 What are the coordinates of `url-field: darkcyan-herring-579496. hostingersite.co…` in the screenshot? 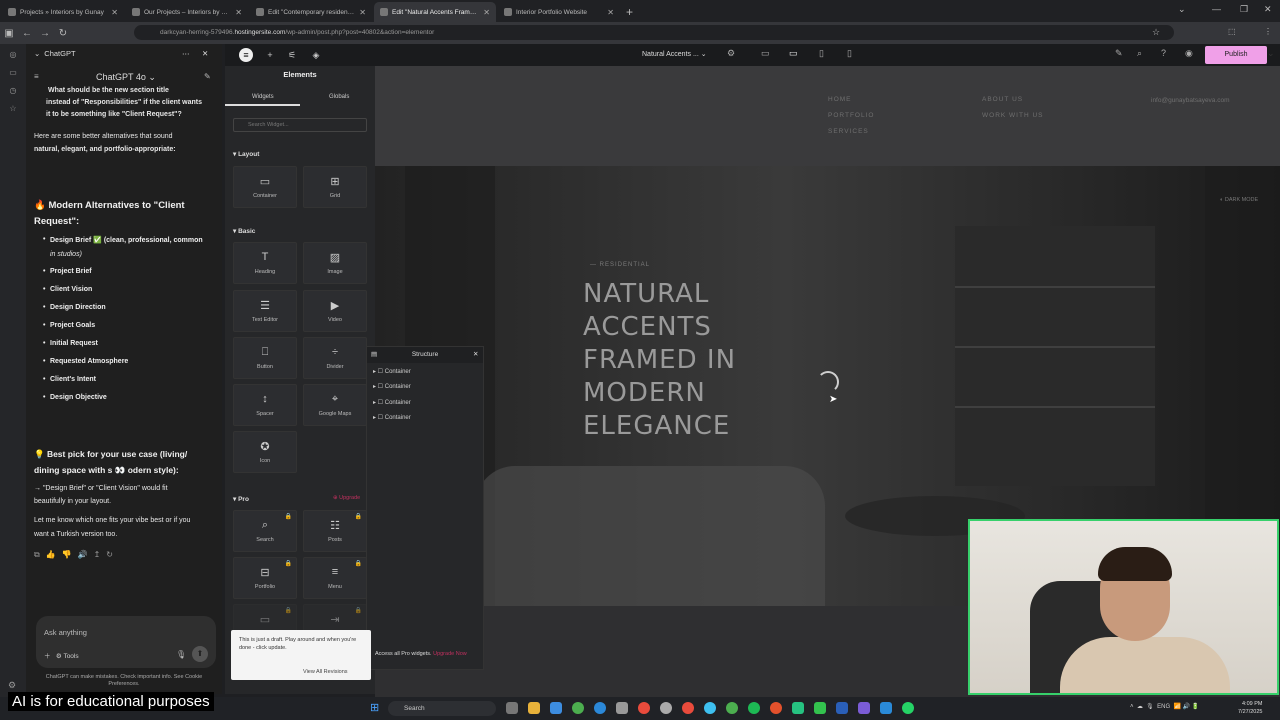 It's located at (654, 32).